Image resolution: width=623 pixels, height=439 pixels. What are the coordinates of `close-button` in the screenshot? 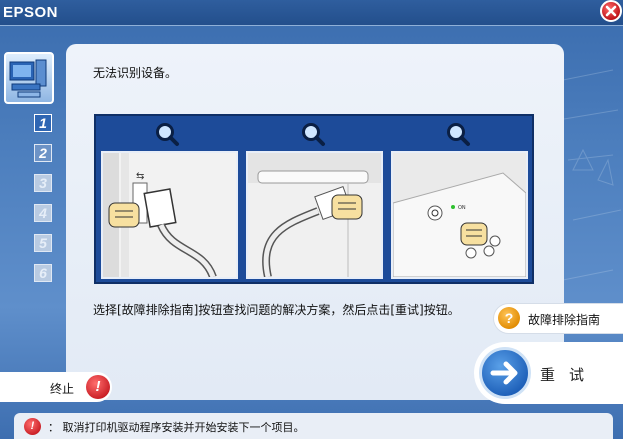 It's located at (611, 11).